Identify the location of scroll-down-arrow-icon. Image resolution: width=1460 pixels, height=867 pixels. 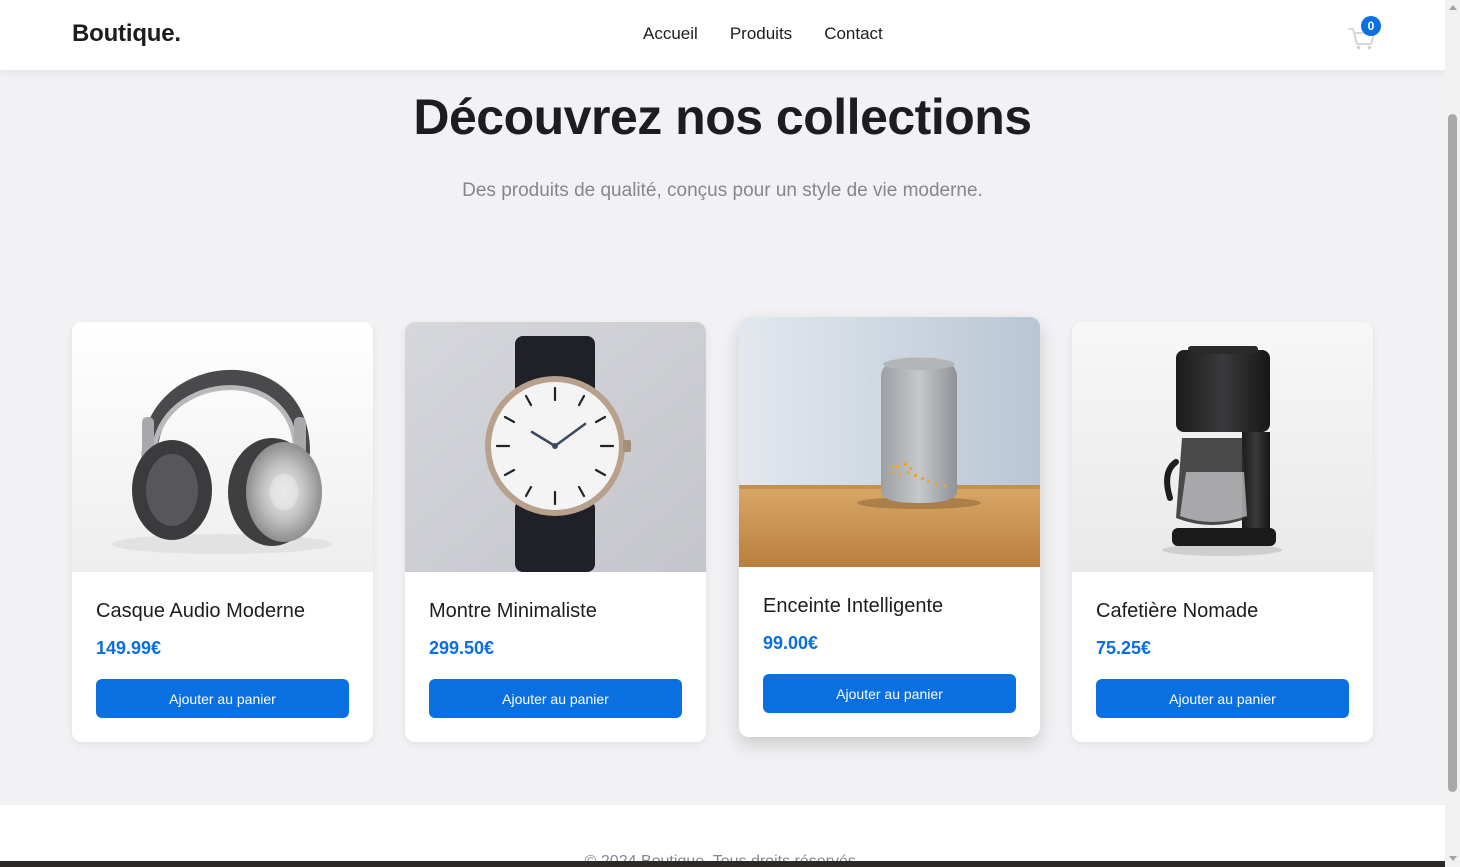
(1453, 858).